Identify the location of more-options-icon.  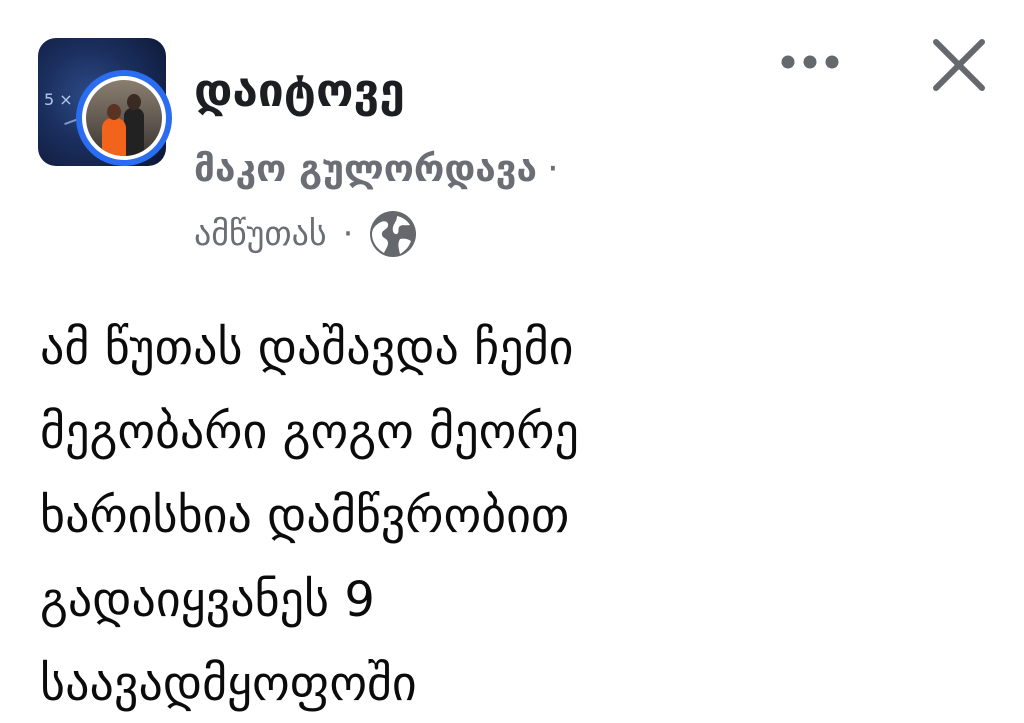
(810, 62).